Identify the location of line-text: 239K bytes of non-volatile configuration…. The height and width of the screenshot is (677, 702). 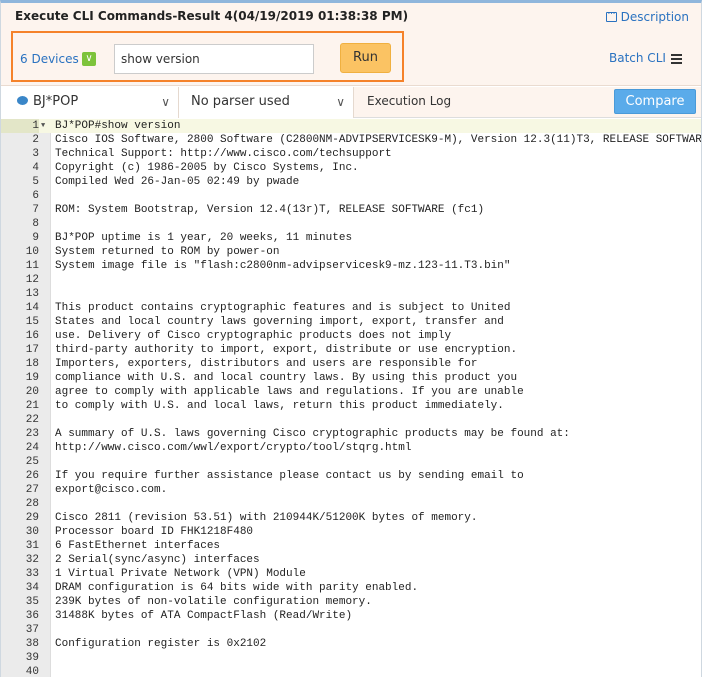
(213, 602).